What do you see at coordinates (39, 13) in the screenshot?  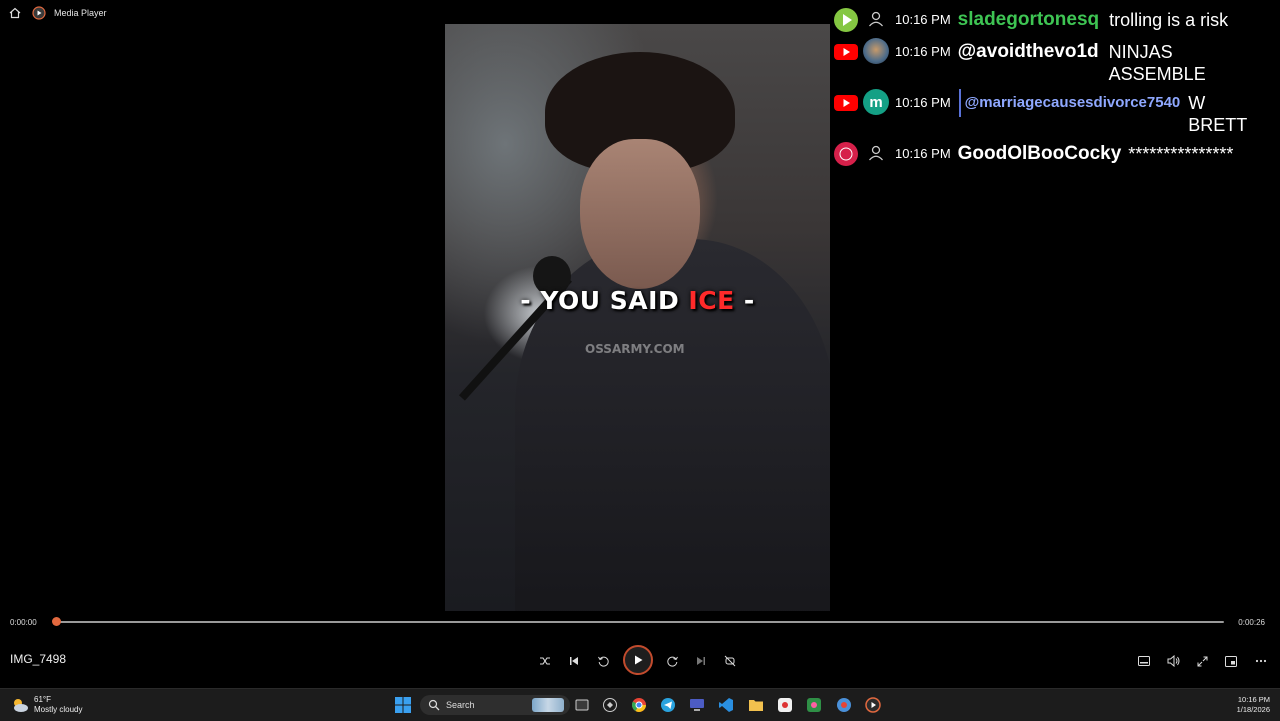 I see `media-player-app-icon` at bounding box center [39, 13].